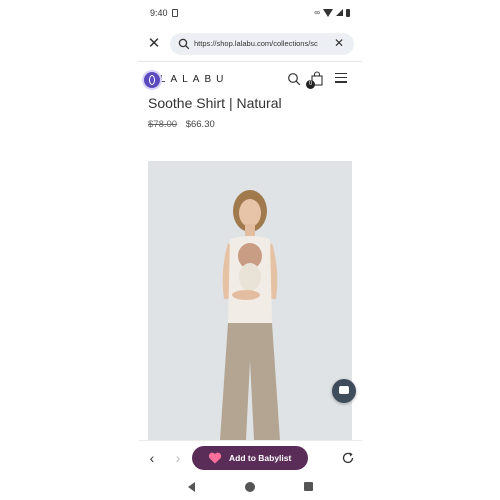 The image size is (500, 500). What do you see at coordinates (250, 80) in the screenshot?
I see `site-header: LALABU 0` at bounding box center [250, 80].